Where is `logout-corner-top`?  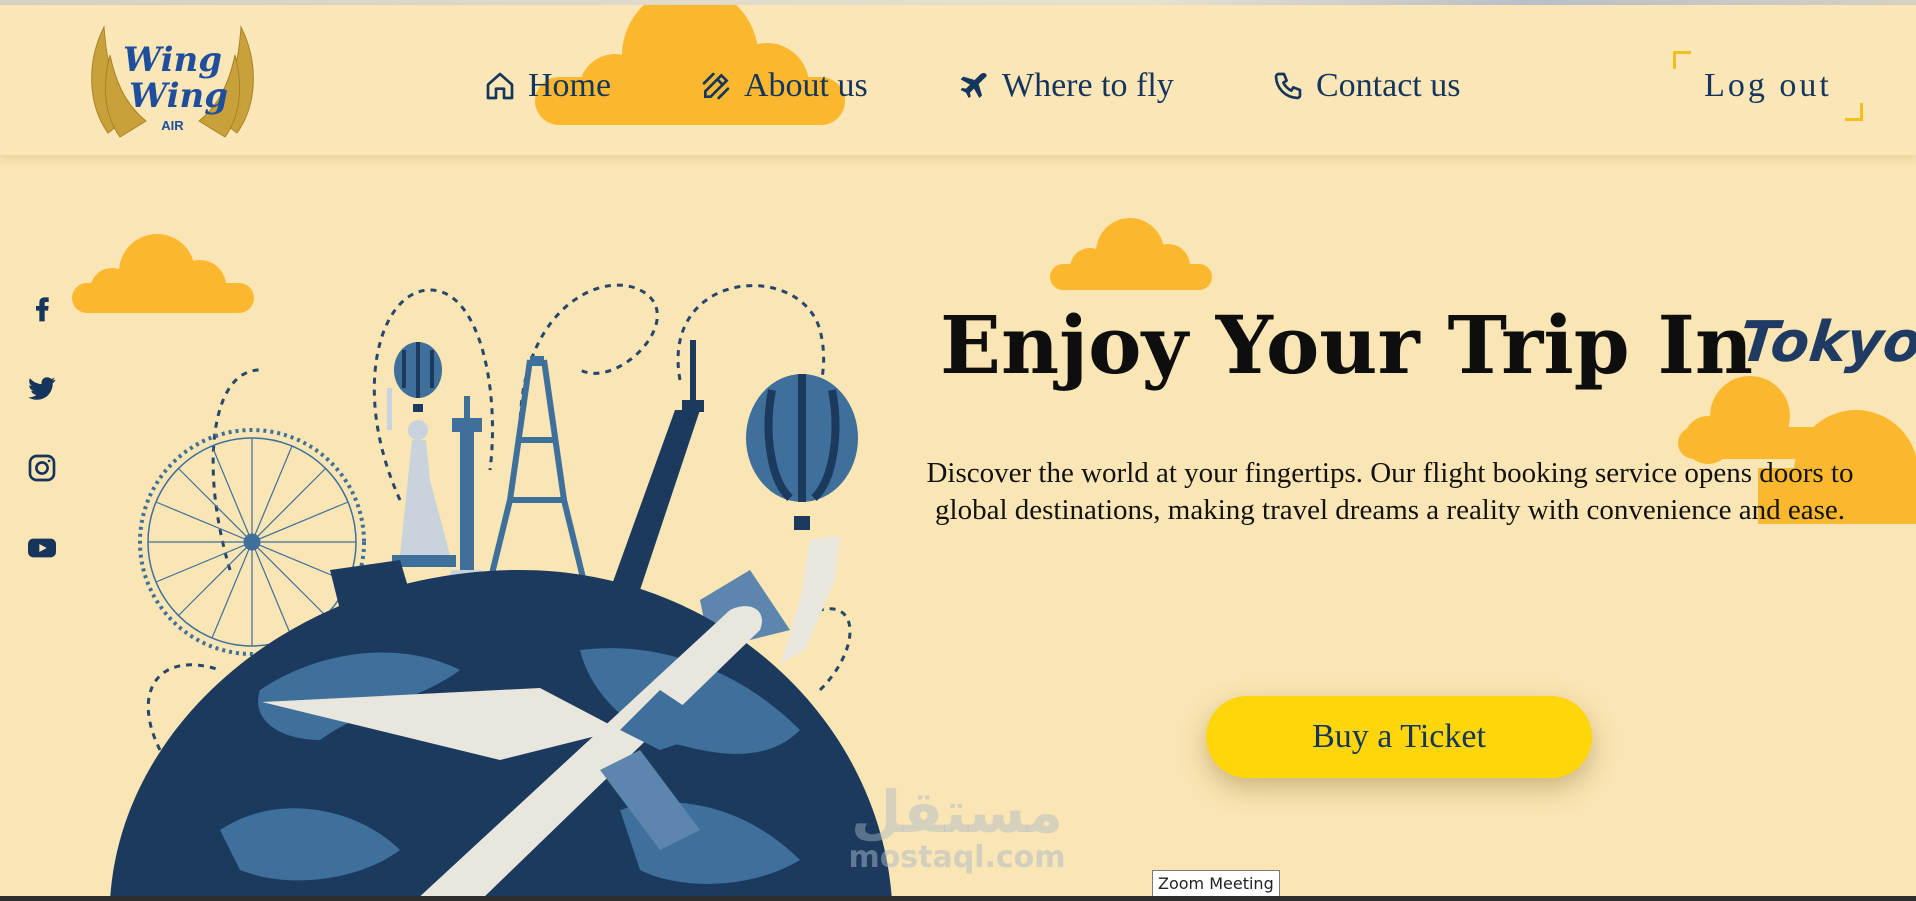
logout-corner-top is located at coordinates (1682, 60).